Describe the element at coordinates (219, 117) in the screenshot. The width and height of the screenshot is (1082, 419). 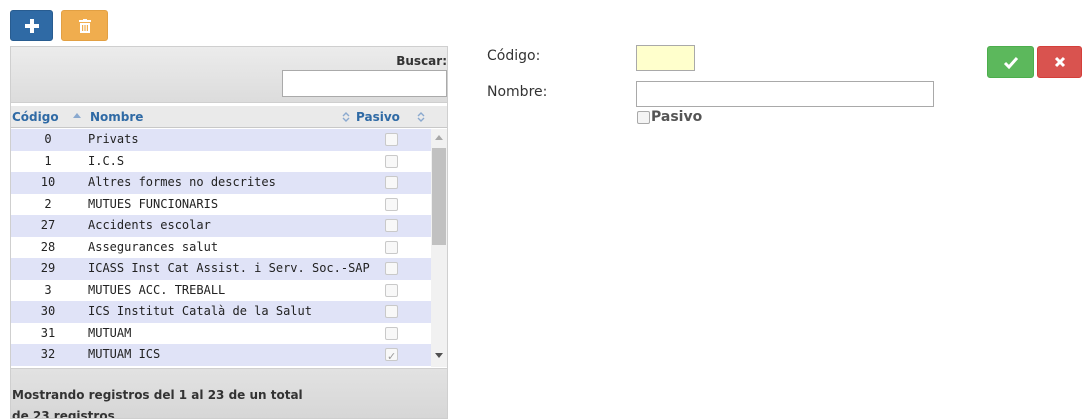
I see `column-header-nombre: Nombre` at that location.